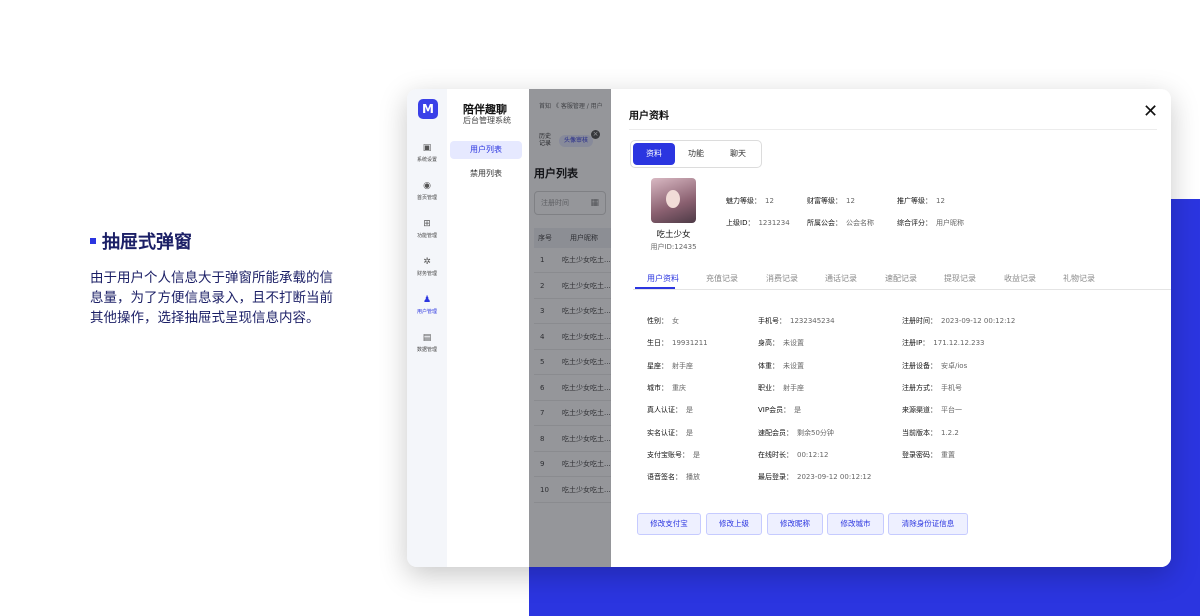 This screenshot has width=1200, height=616. Describe the element at coordinates (668, 454) in the screenshot. I see `field-label: 支付宝账号：` at that location.